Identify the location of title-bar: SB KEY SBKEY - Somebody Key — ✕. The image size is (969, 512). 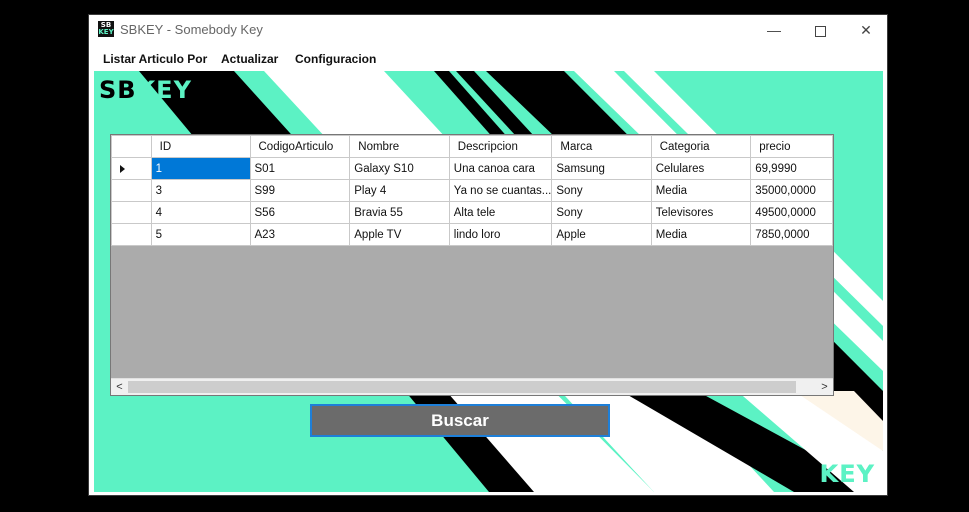
(488, 30).